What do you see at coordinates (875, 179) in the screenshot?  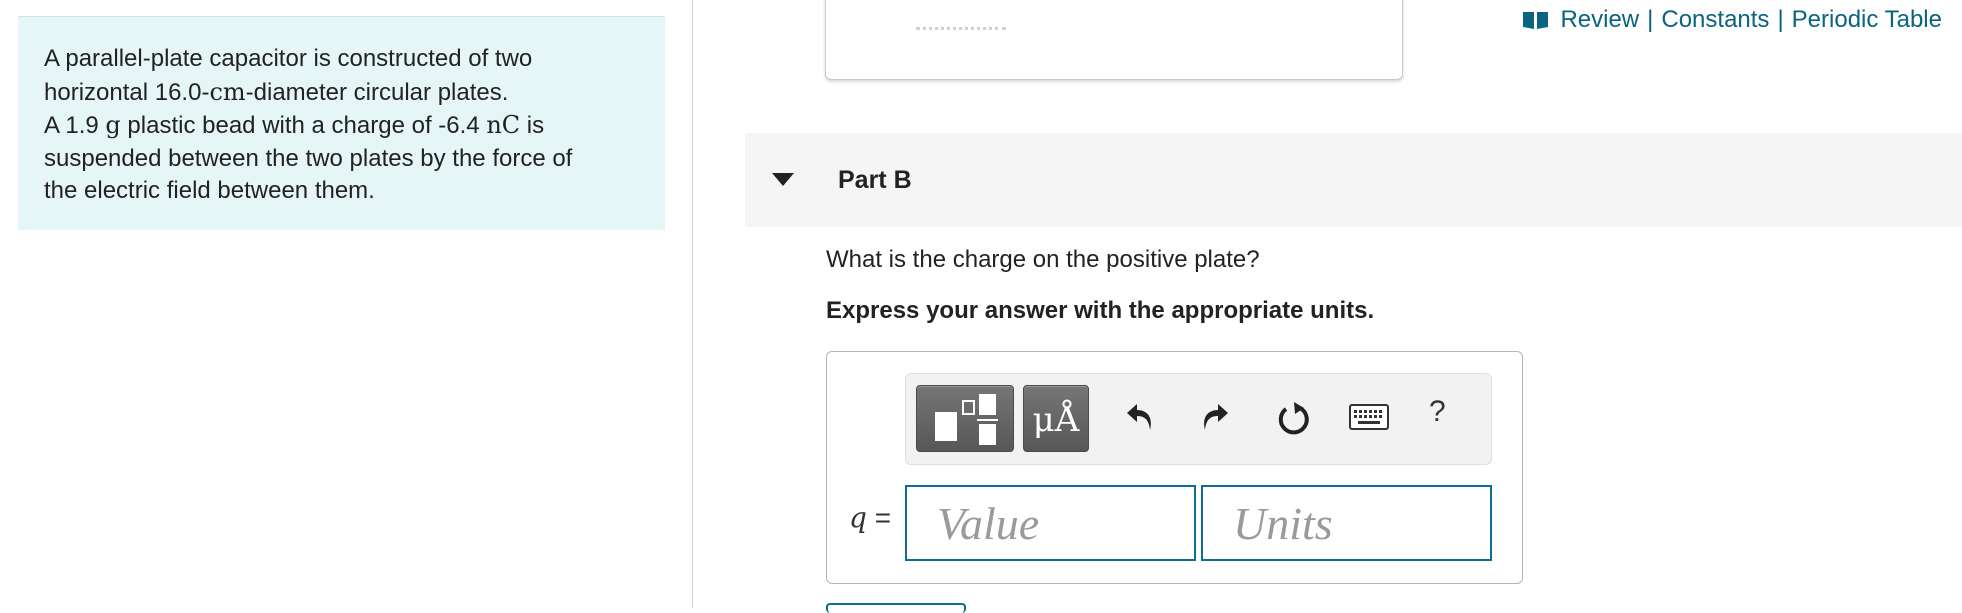 I see `part-title: Part B` at bounding box center [875, 179].